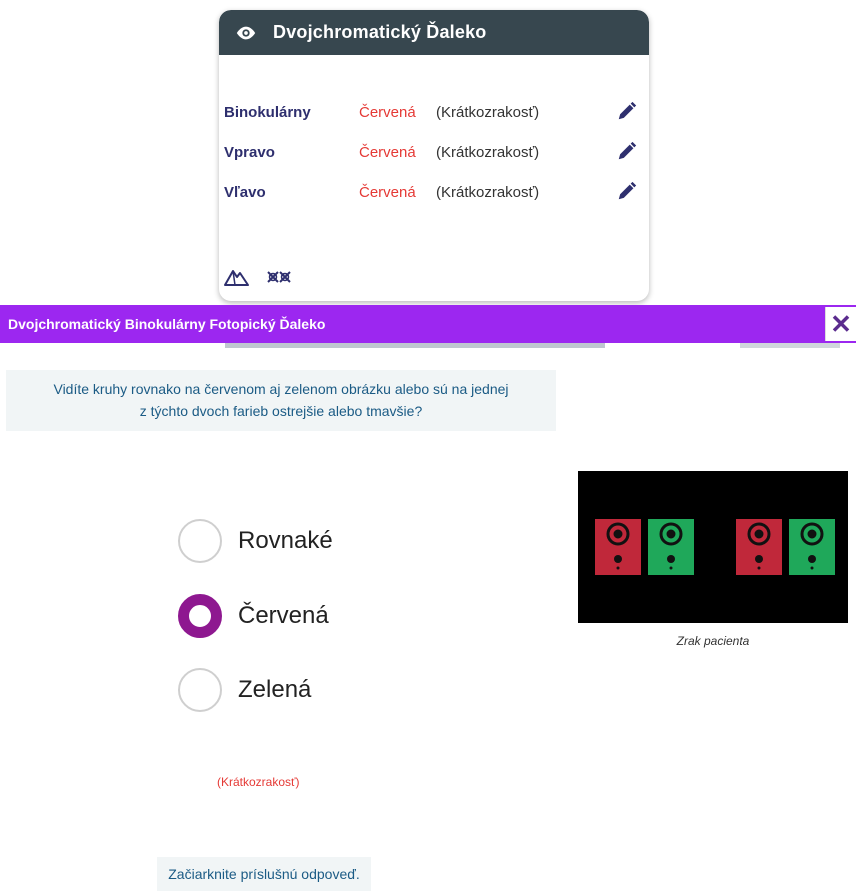 The image size is (856, 891). Describe the element at coordinates (267, 112) in the screenshot. I see `row-side: Binokulárny` at that location.